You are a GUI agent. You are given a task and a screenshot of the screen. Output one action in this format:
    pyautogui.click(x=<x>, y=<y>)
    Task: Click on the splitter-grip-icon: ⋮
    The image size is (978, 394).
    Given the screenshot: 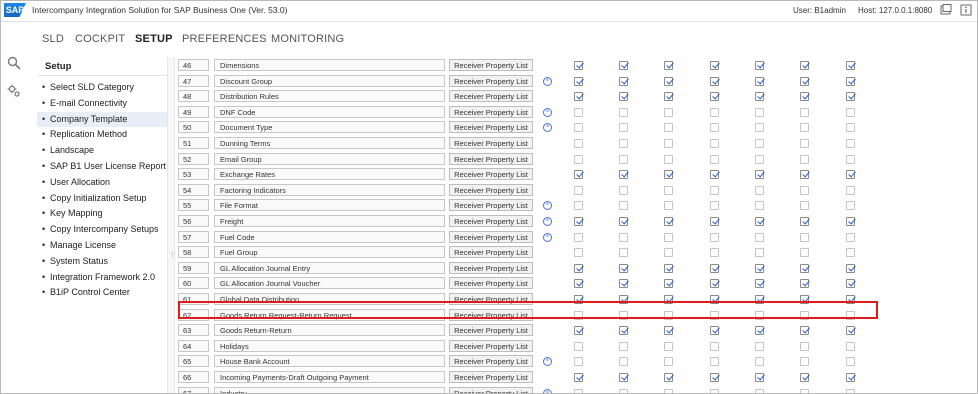 What is the action you would take?
    pyautogui.click(x=172, y=256)
    